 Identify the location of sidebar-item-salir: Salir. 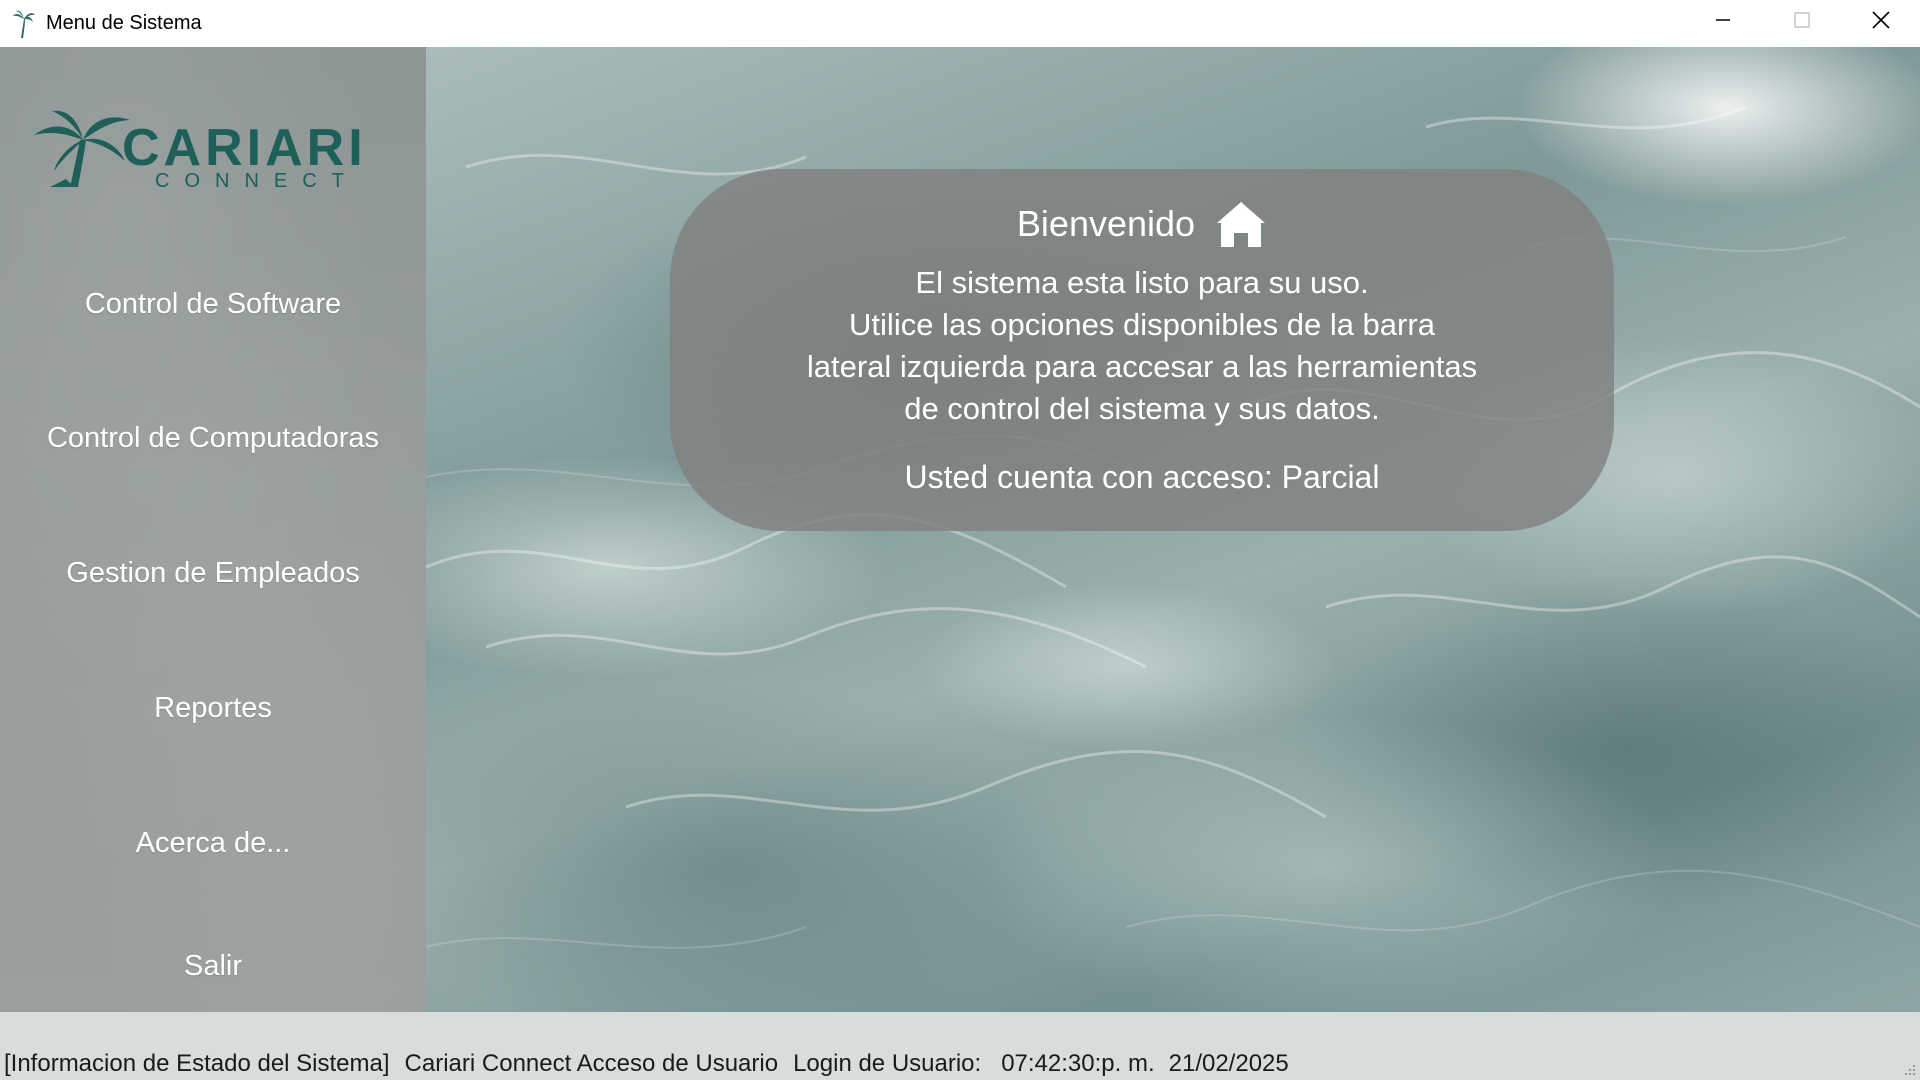
(213, 966).